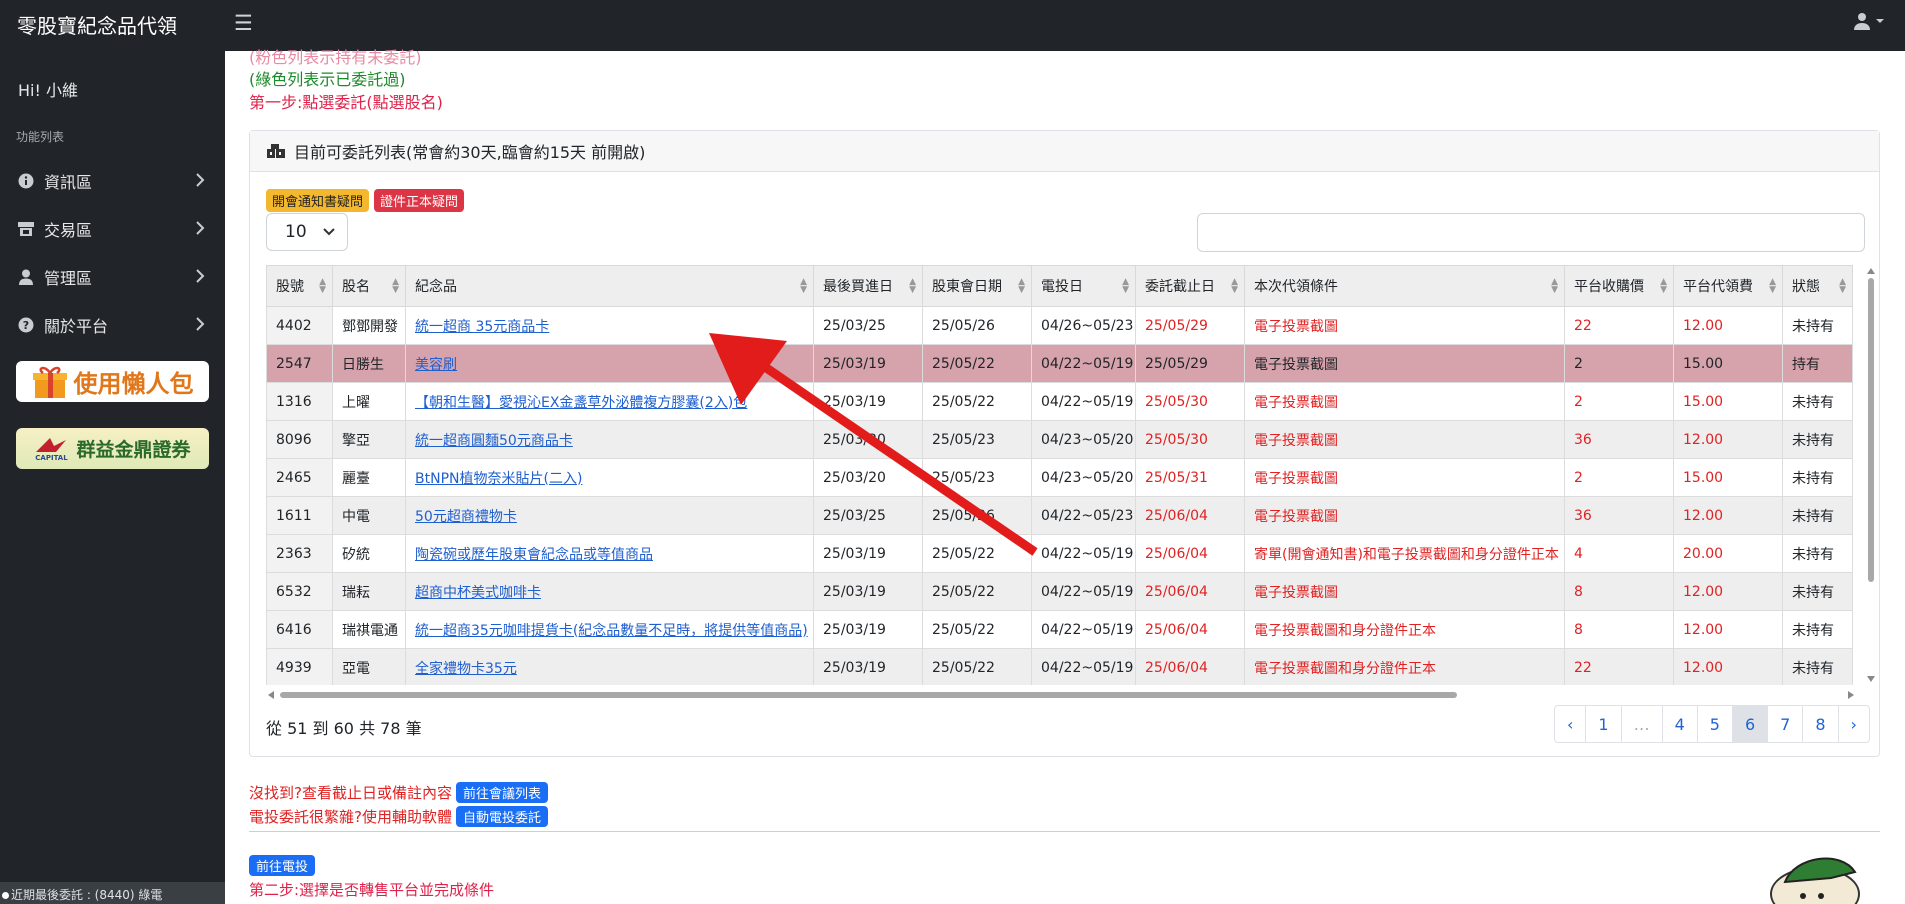  Describe the element at coordinates (1404, 286) in the screenshot. I see `col-header: 本次代領條件 ▲ ▼` at that location.